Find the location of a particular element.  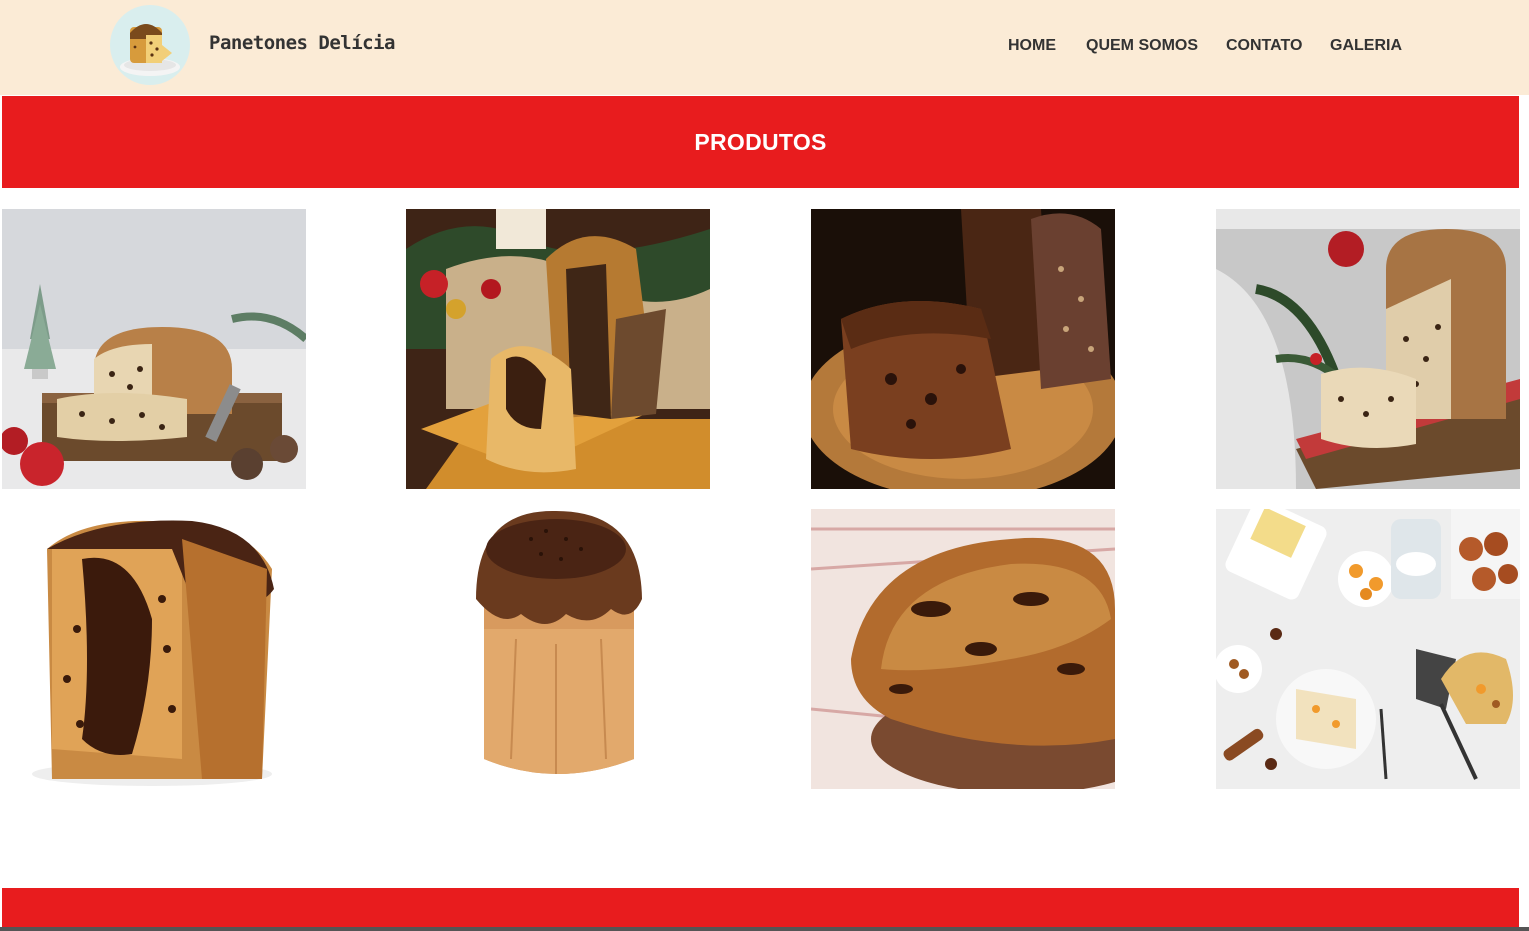

nav-quem-somos-link: QUEM SOMOS is located at coordinates (1142, 46).